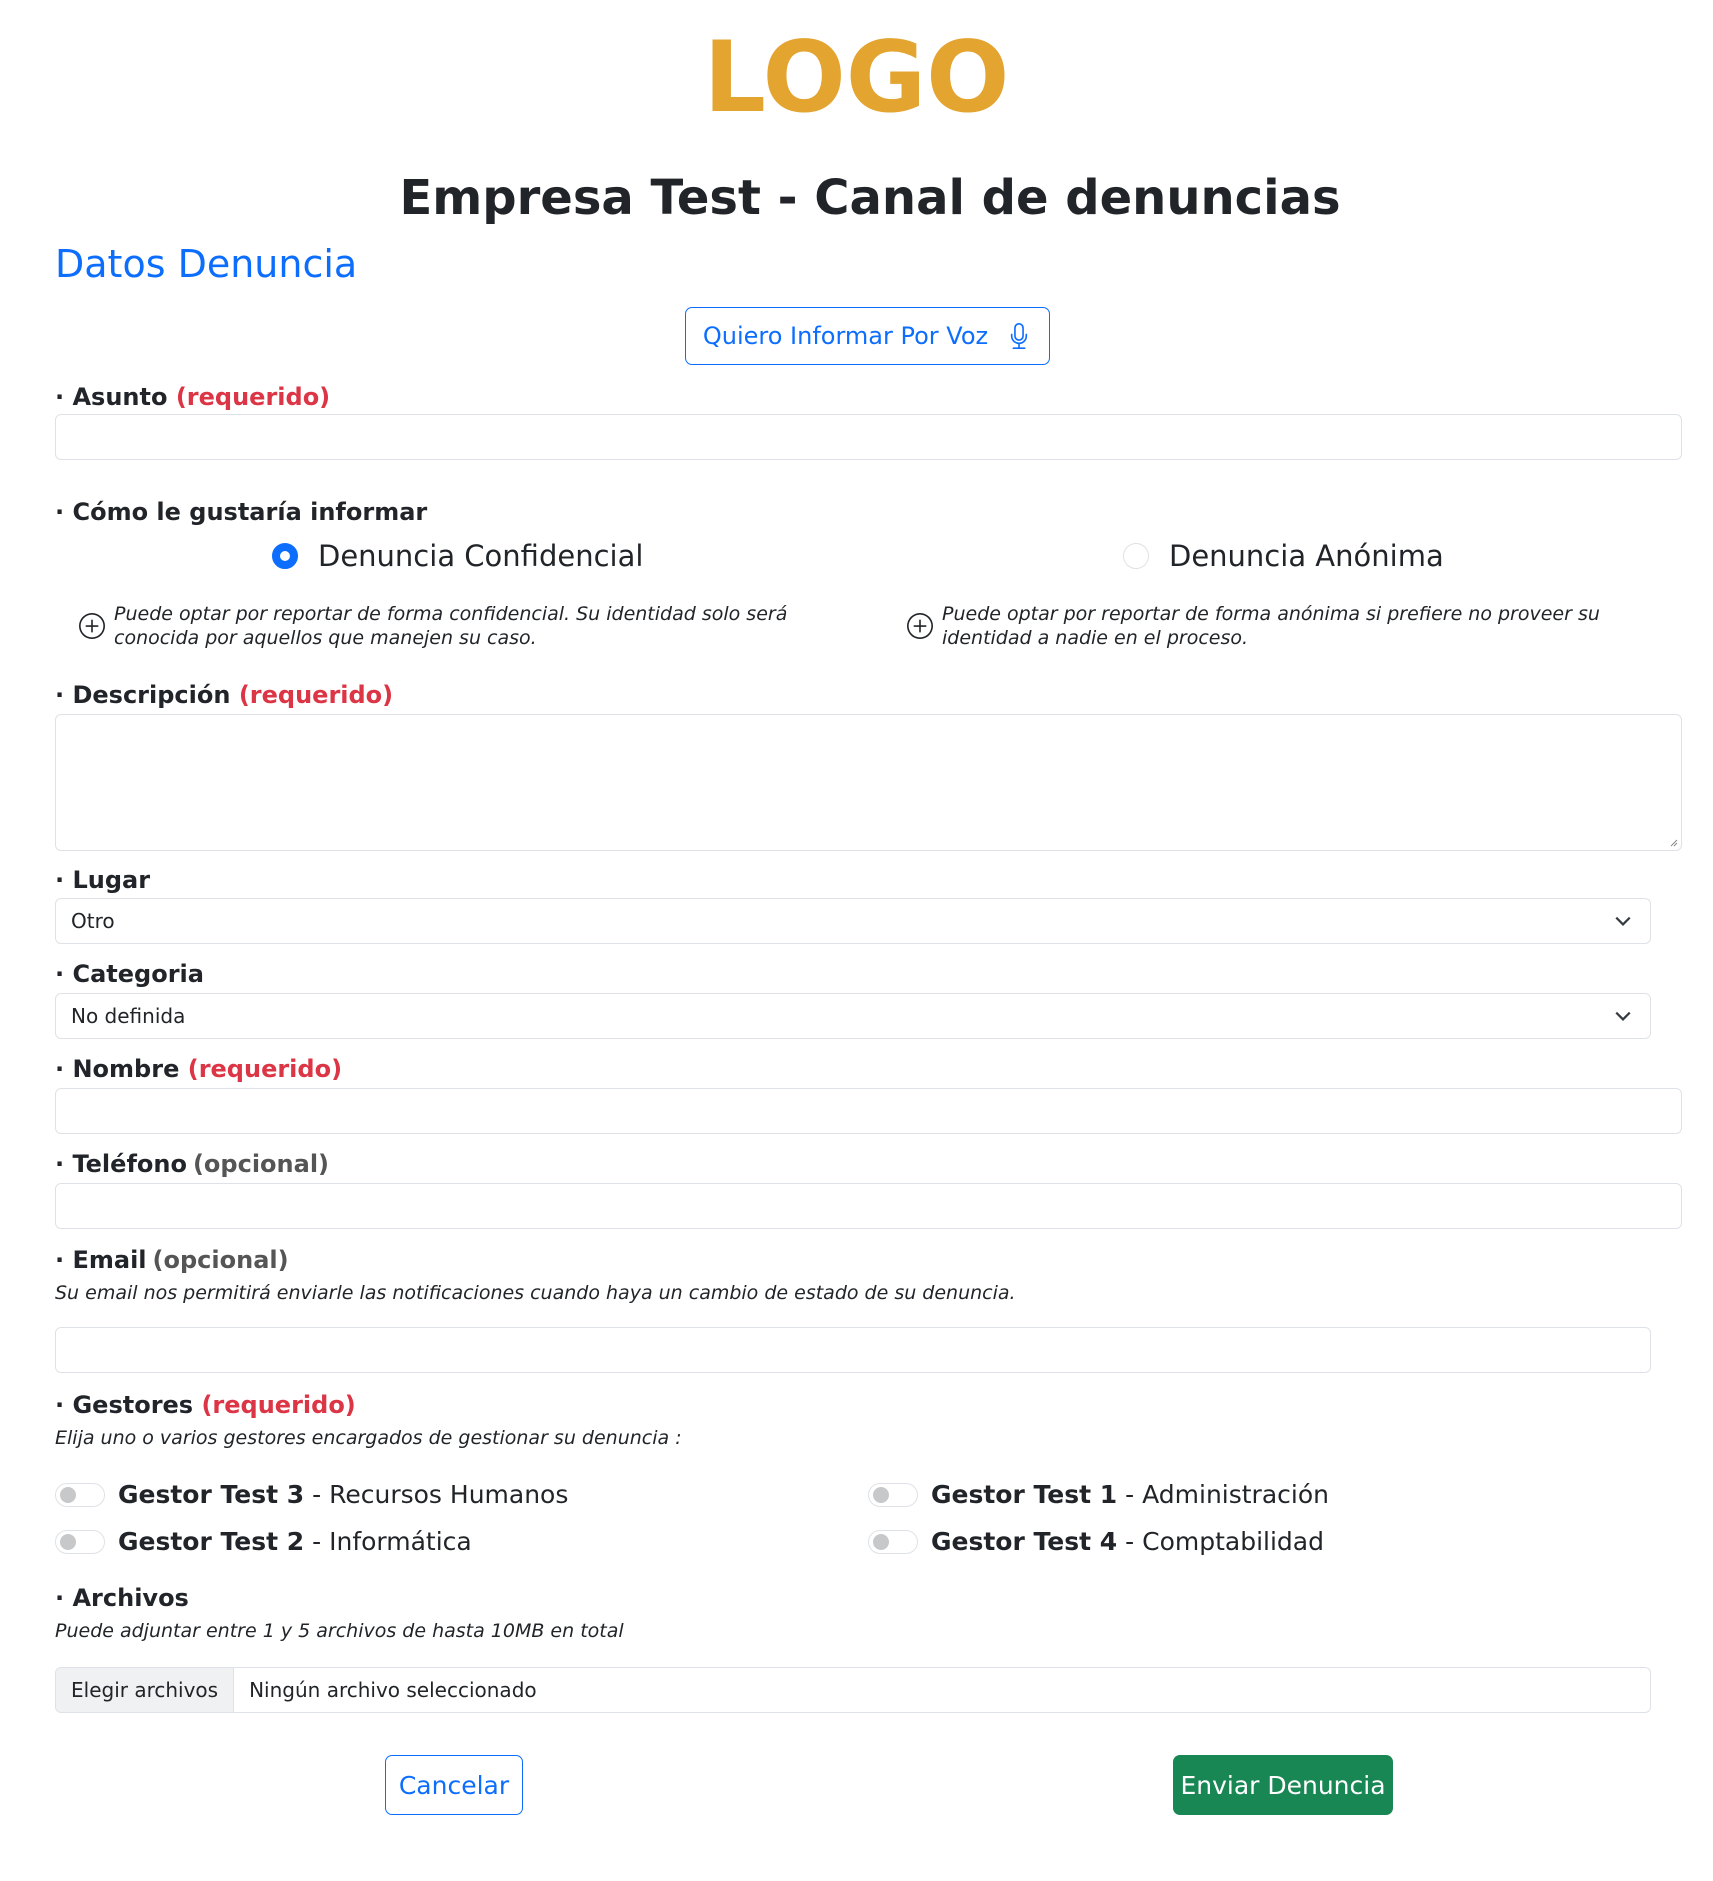  Describe the element at coordinates (481, 556) in the screenshot. I see `radio-confidencial-label: Denuncia Confidencial` at that location.